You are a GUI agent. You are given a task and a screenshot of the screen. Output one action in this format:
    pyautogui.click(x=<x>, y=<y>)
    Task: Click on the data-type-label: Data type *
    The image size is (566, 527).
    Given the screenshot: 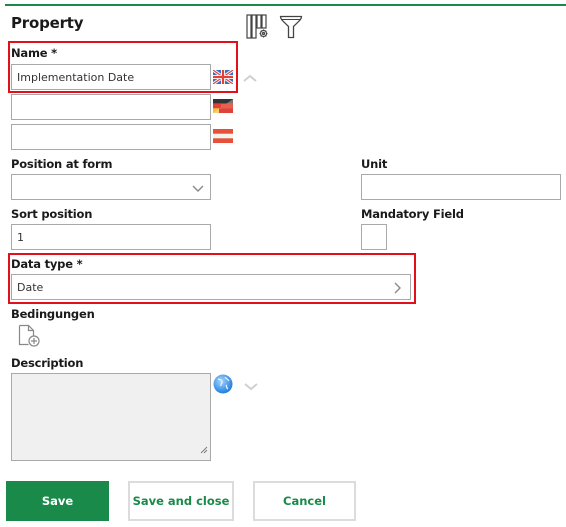 What is the action you would take?
    pyautogui.click(x=47, y=264)
    